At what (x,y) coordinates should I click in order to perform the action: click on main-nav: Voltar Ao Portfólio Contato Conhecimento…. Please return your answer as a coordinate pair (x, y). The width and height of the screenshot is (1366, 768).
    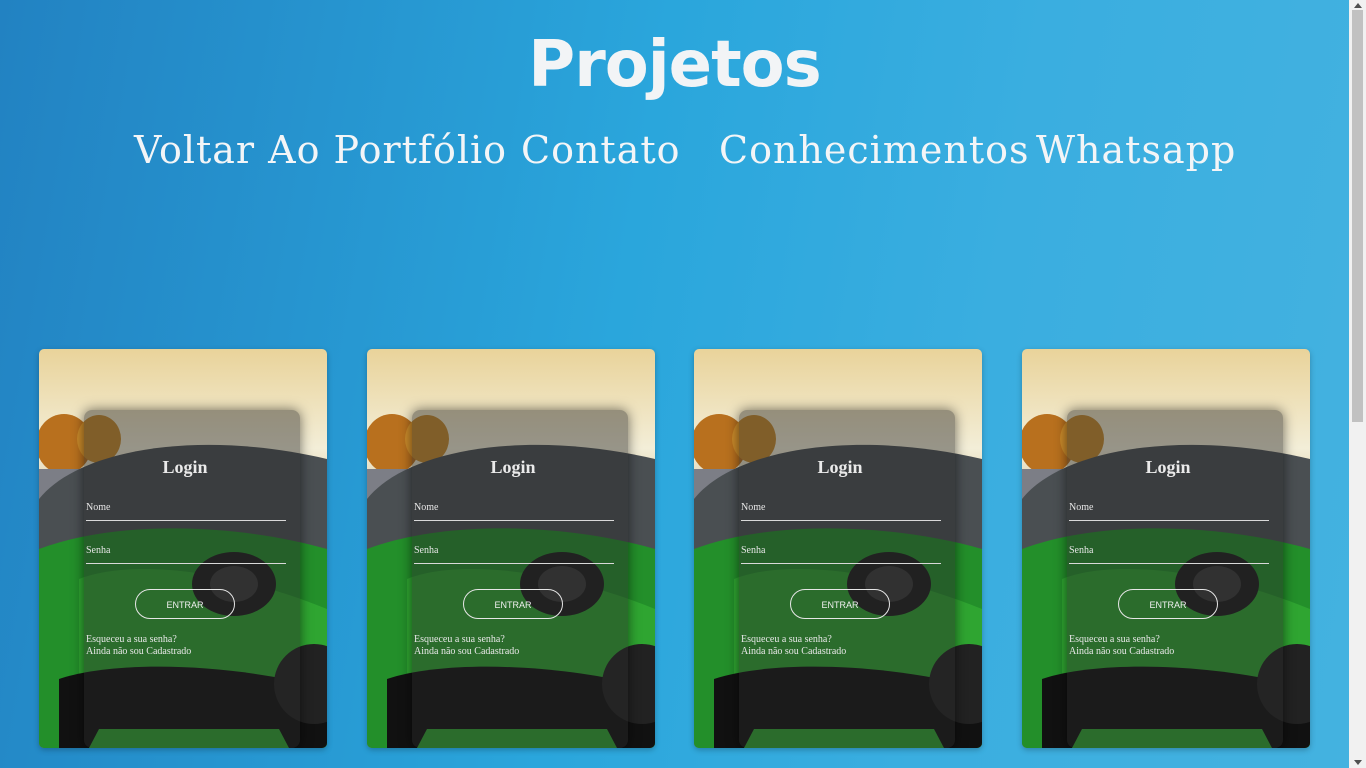
    Looking at the image, I should click on (674, 153).